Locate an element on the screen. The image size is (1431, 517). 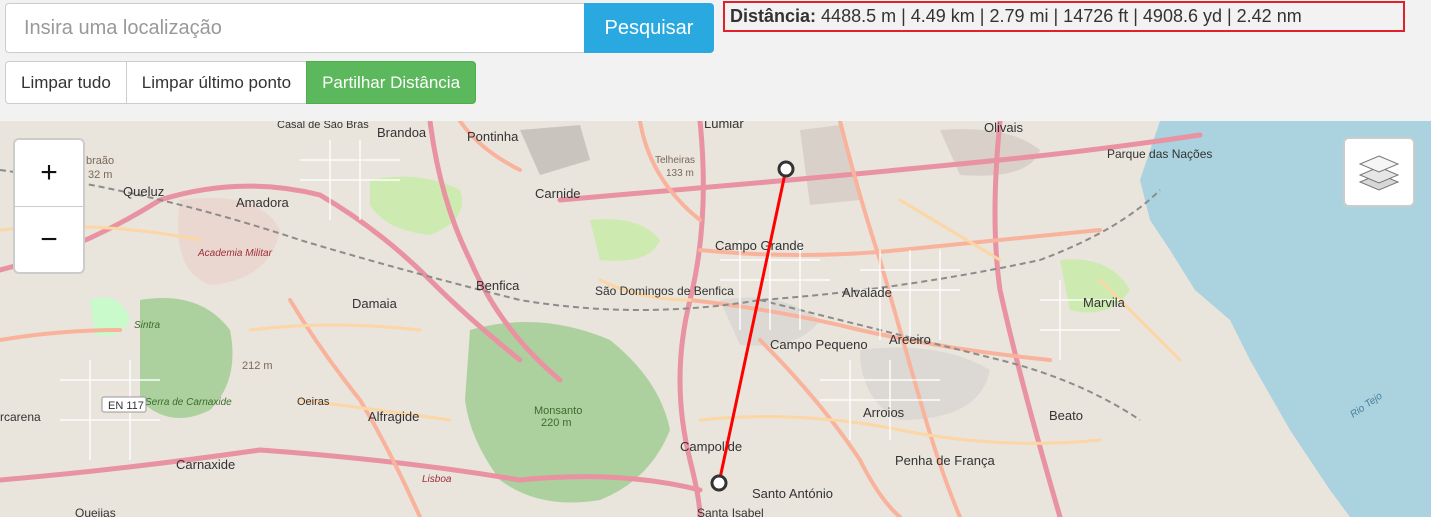
search-button: Pesquisar is located at coordinates (649, 28).